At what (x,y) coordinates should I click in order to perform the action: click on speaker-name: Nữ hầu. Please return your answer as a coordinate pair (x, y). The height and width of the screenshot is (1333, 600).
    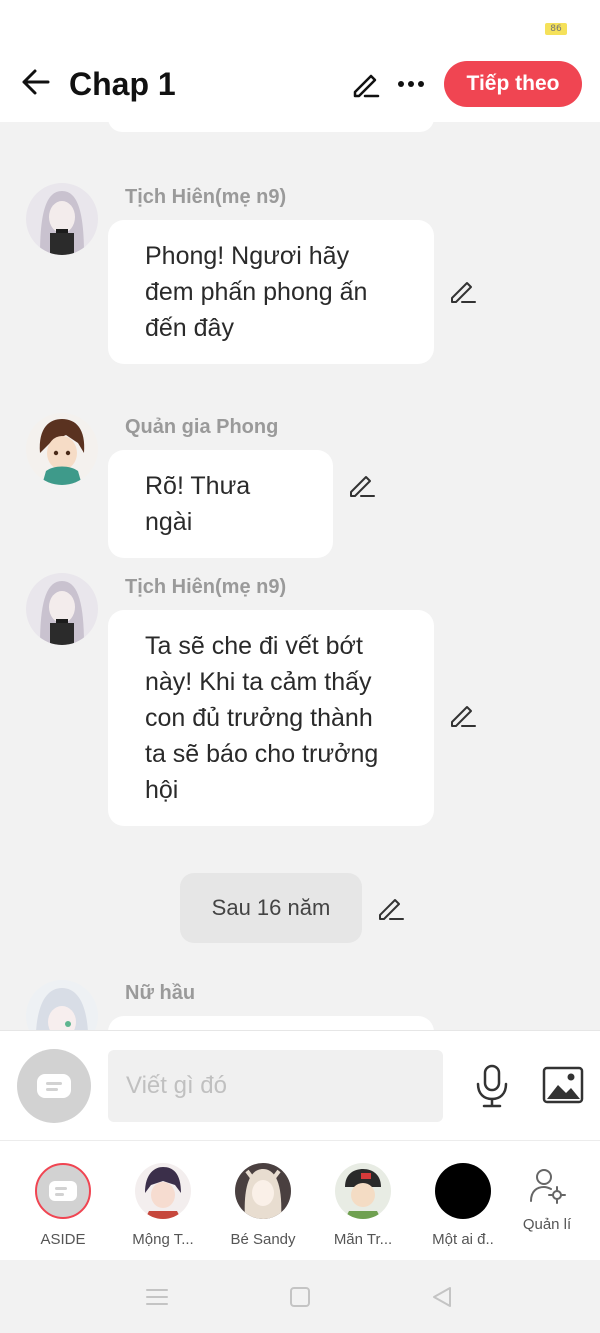
    Looking at the image, I should click on (160, 993).